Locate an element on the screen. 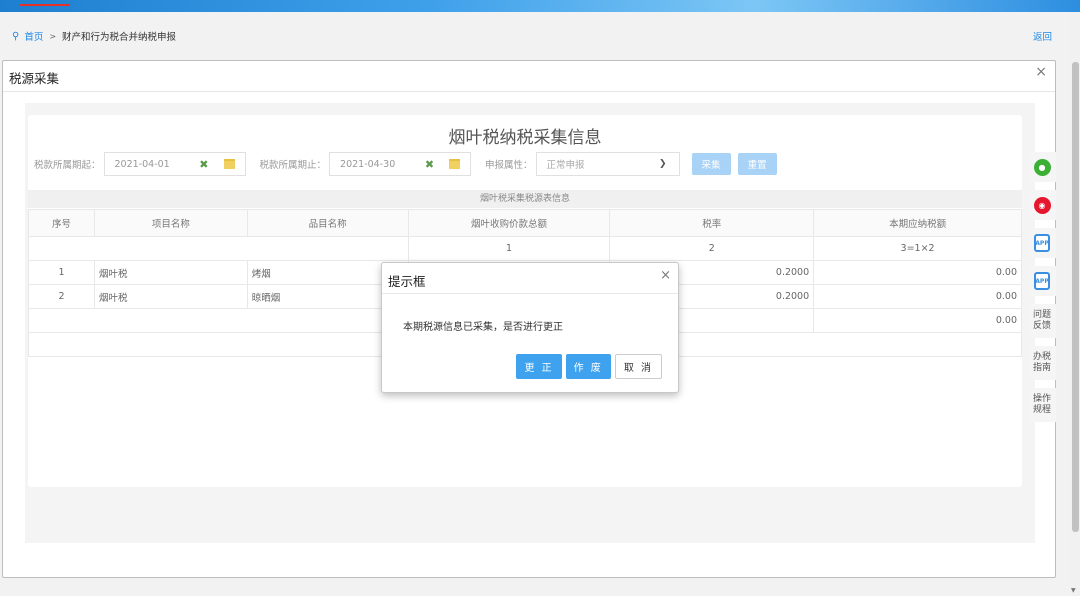 This screenshot has height=596, width=1080. prompt-dialog: 提示框 × 本期税源信息已采集，是否进行更正 更 正 作 废 取 消 is located at coordinates (530, 327).